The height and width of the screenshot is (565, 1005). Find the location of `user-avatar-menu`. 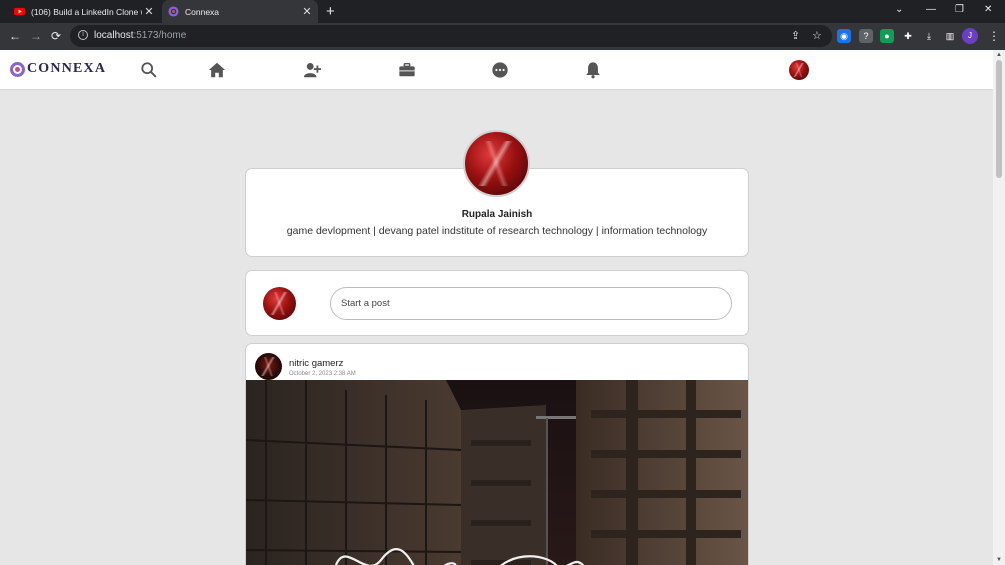

user-avatar-menu is located at coordinates (799, 70).